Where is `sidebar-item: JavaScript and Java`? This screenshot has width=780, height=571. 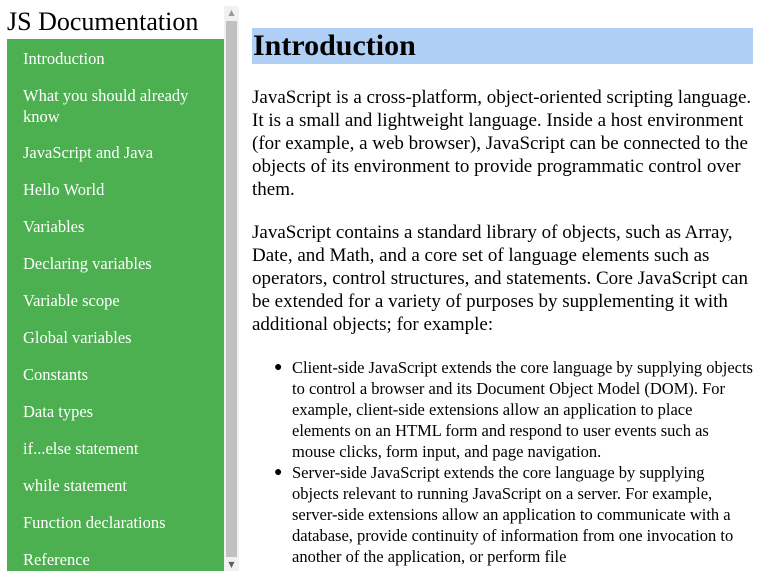
sidebar-item: JavaScript and Java is located at coordinates (115, 151).